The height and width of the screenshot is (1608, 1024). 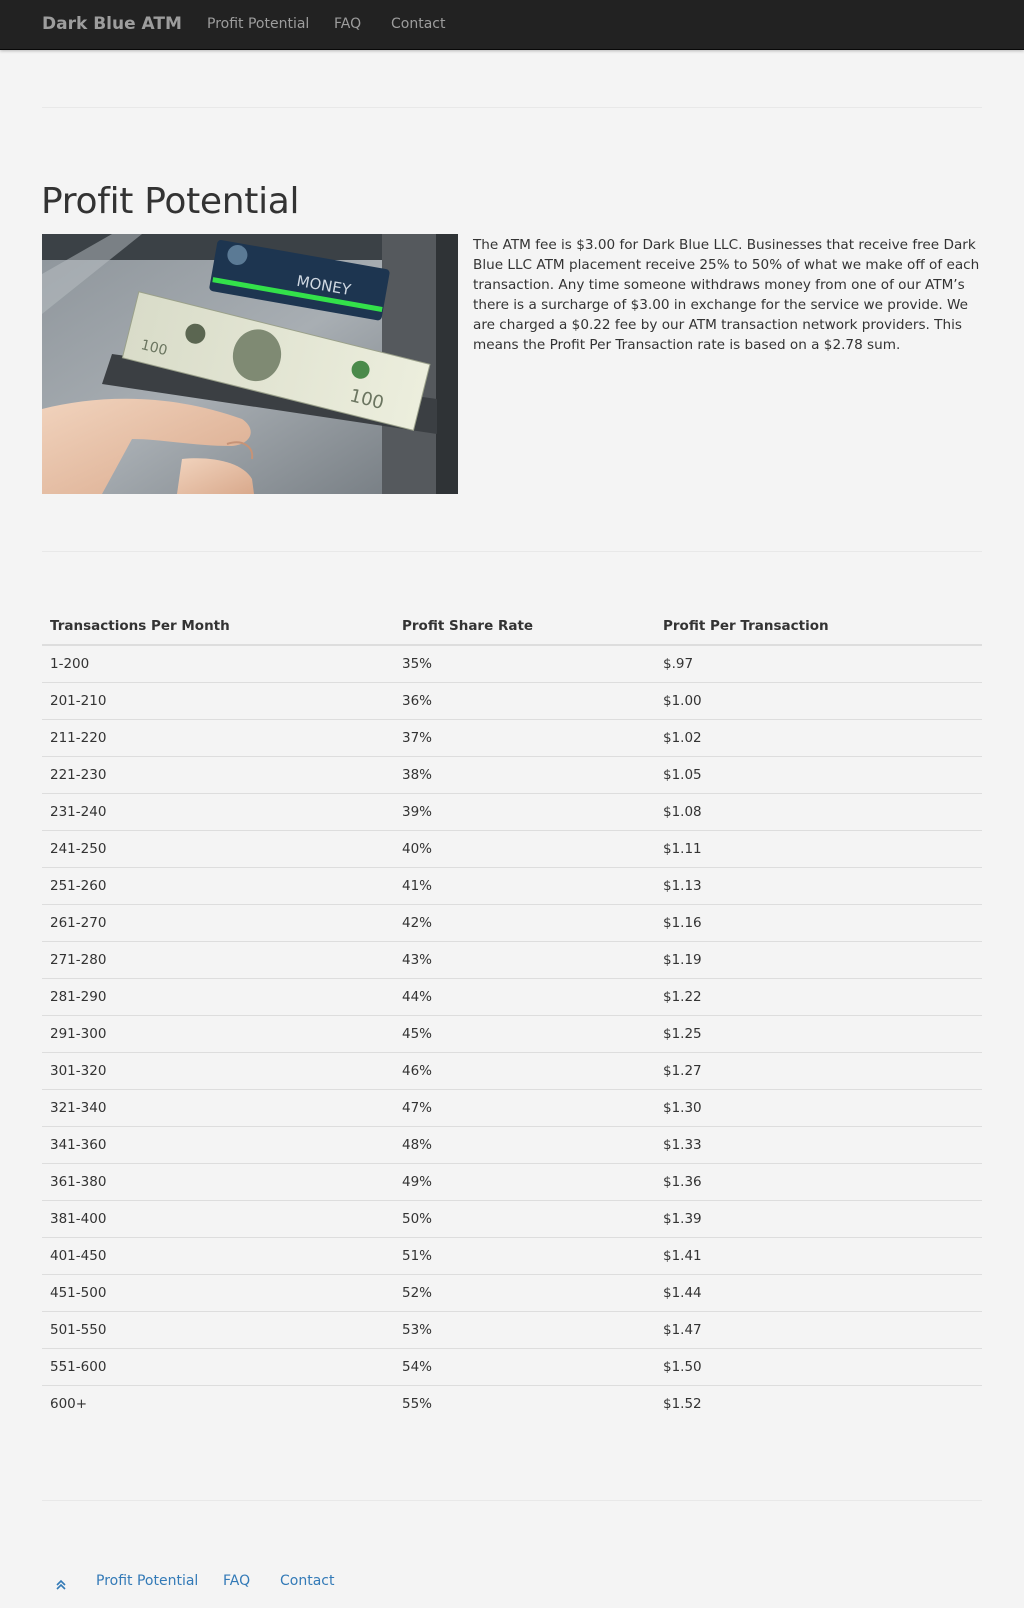 I want to click on cell-share-rate: 45%, so click(x=524, y=1033).